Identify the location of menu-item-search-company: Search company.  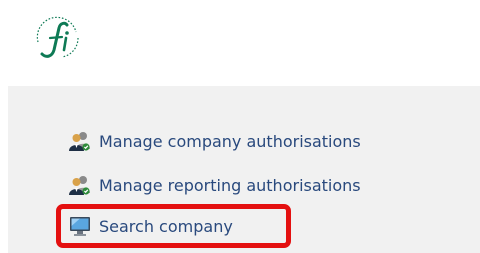
(150, 226).